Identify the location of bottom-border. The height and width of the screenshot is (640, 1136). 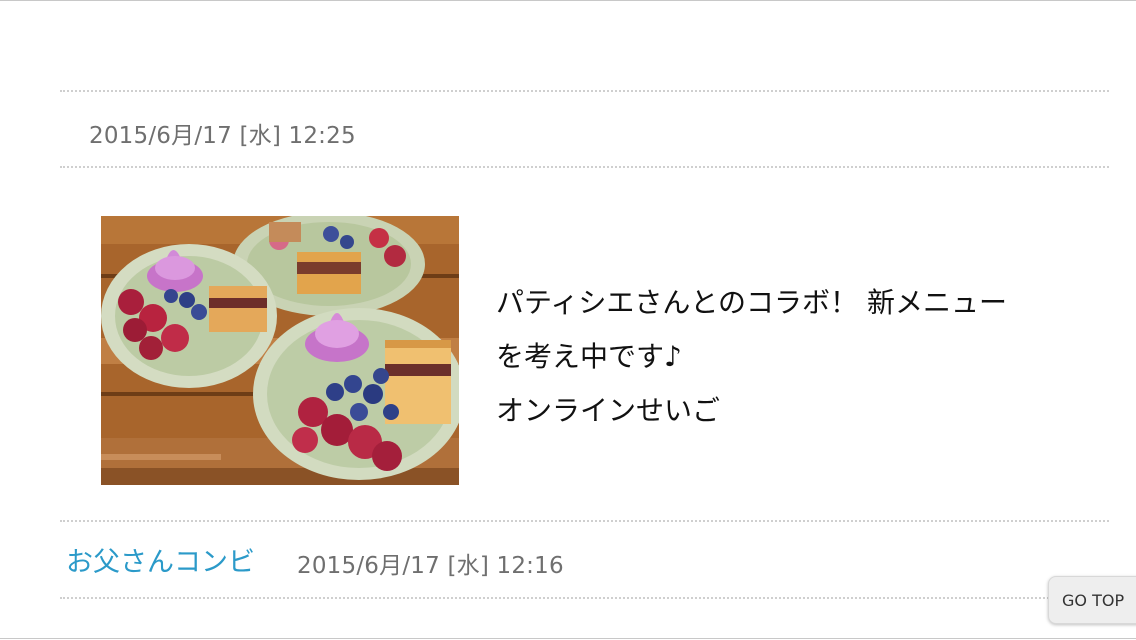
(568, 638).